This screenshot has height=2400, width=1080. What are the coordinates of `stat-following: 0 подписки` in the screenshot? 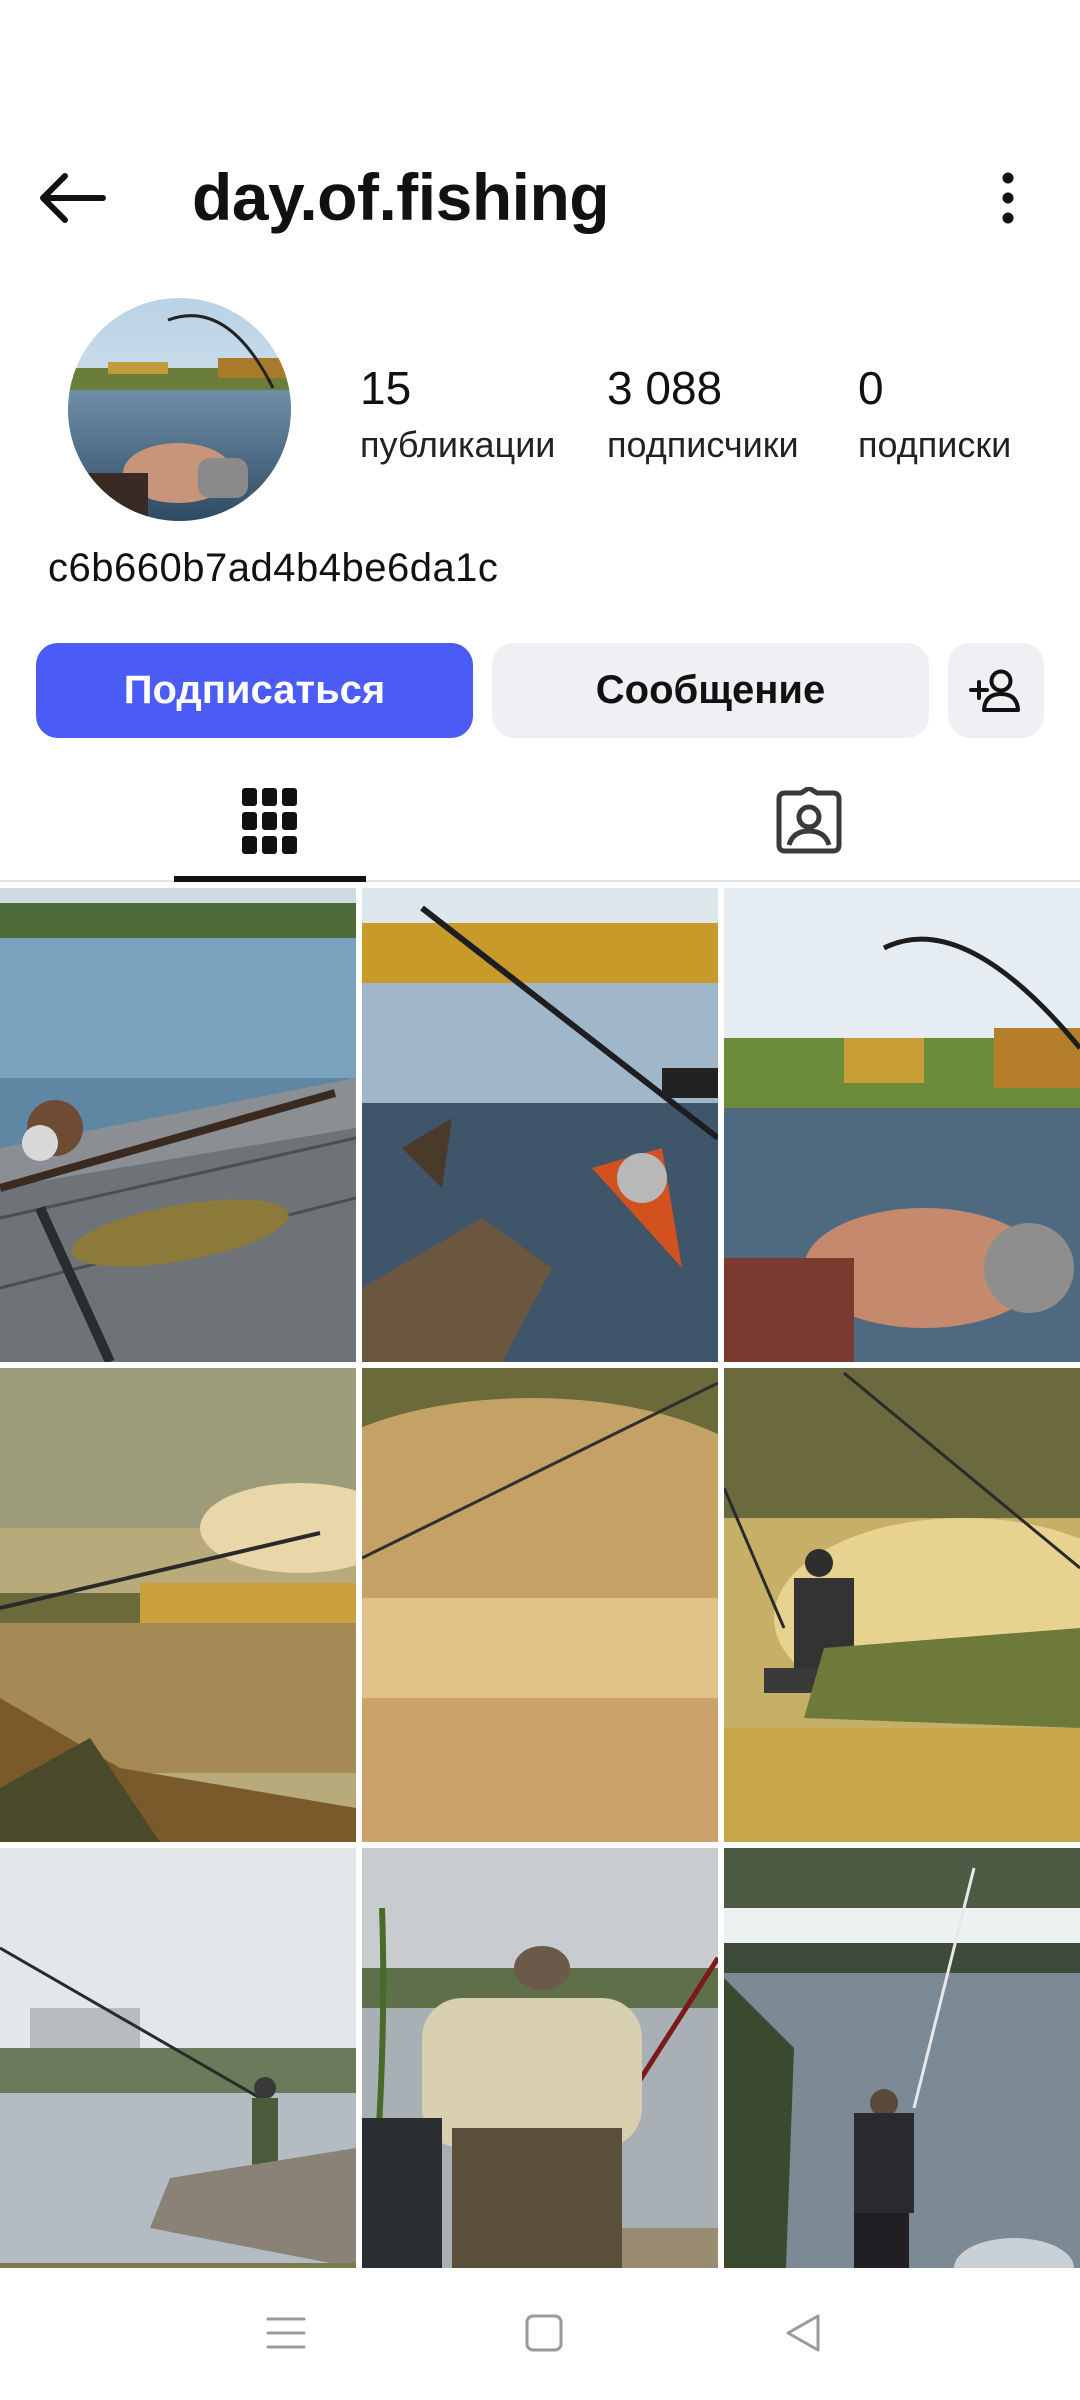 It's located at (934, 415).